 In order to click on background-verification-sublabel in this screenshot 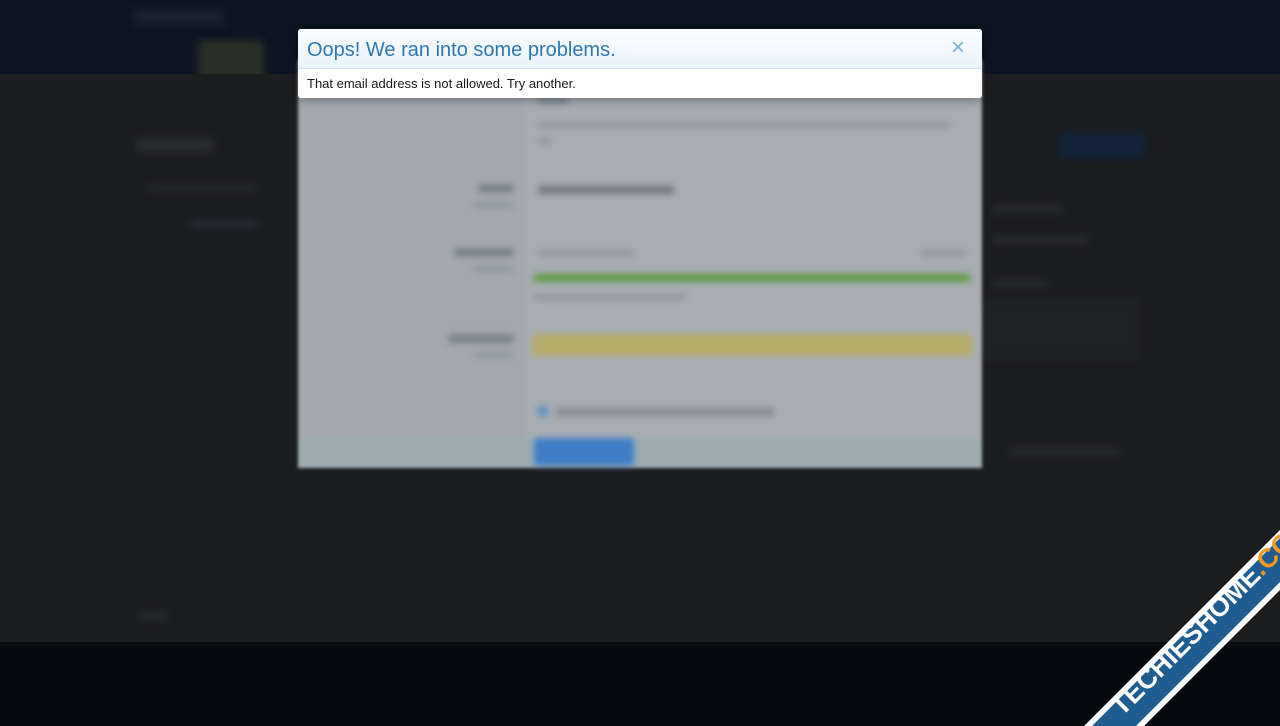, I will do `click(494, 355)`.